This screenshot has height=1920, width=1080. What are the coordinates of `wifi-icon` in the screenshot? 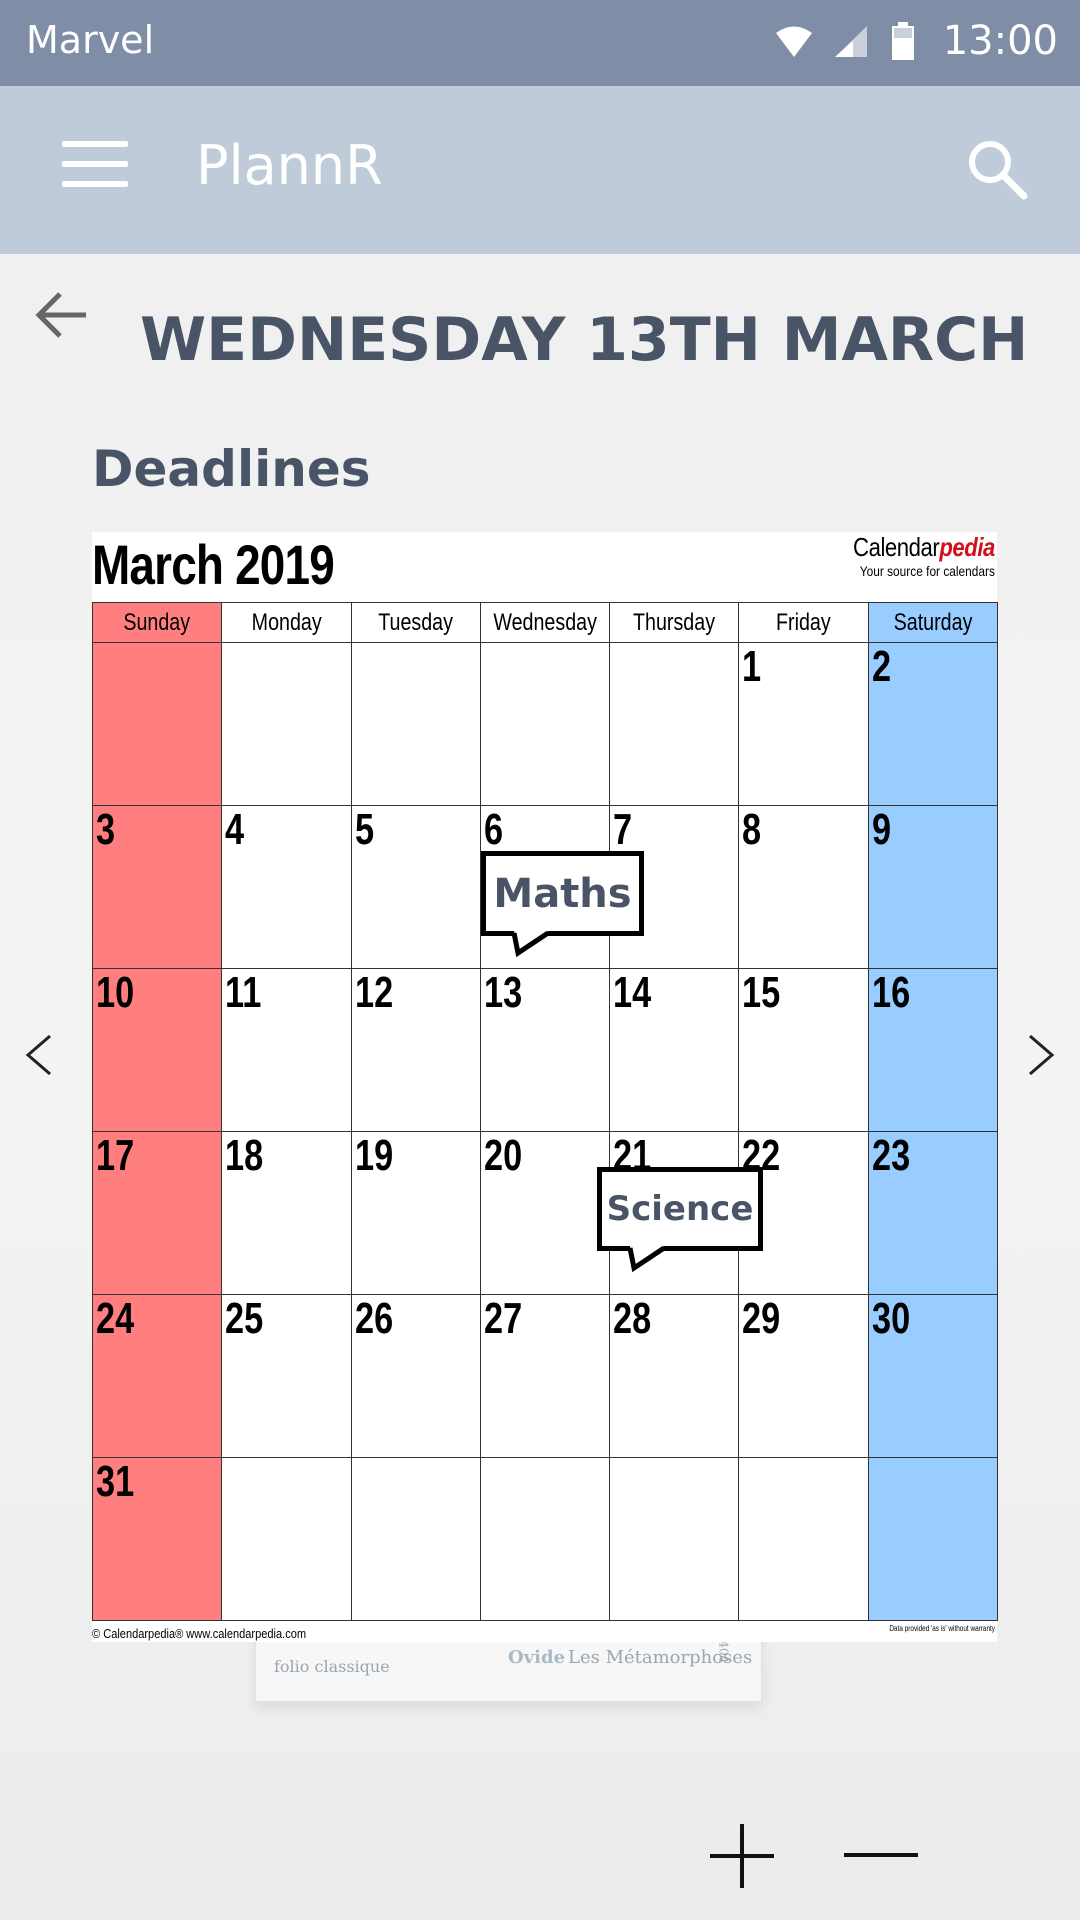 It's located at (793, 41).